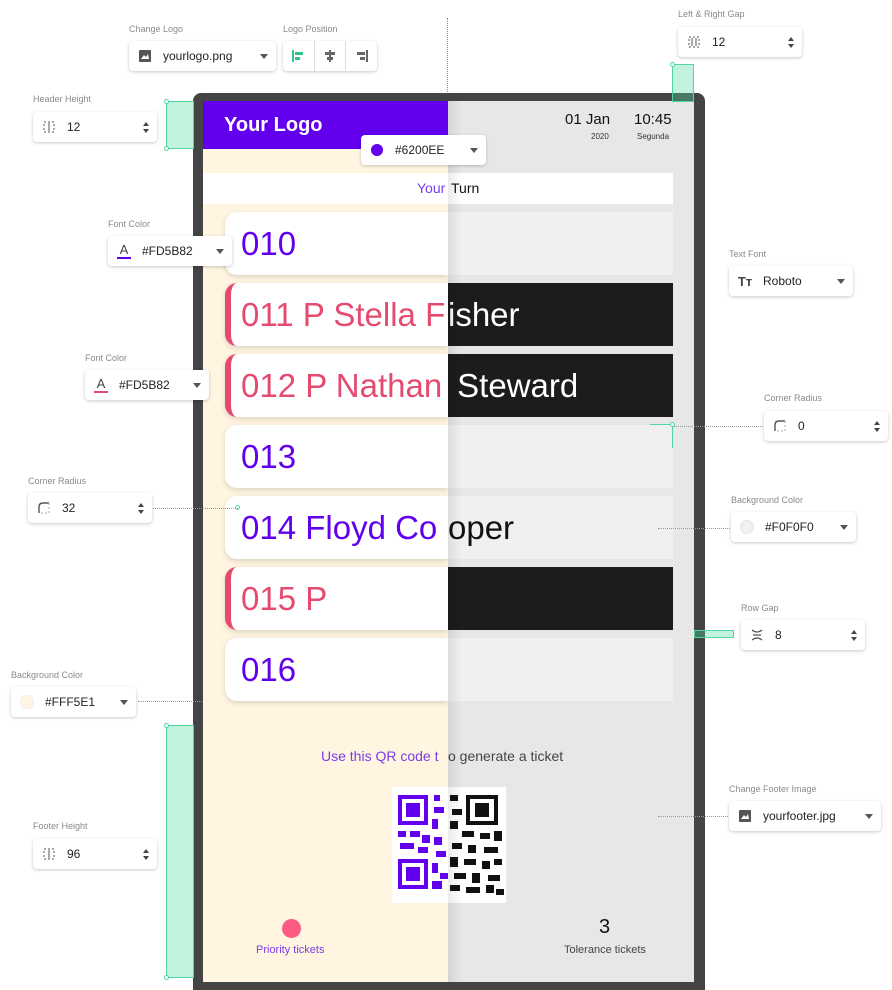  Describe the element at coordinates (69, 508) in the screenshot. I see `corner-radius-value: 32` at that location.